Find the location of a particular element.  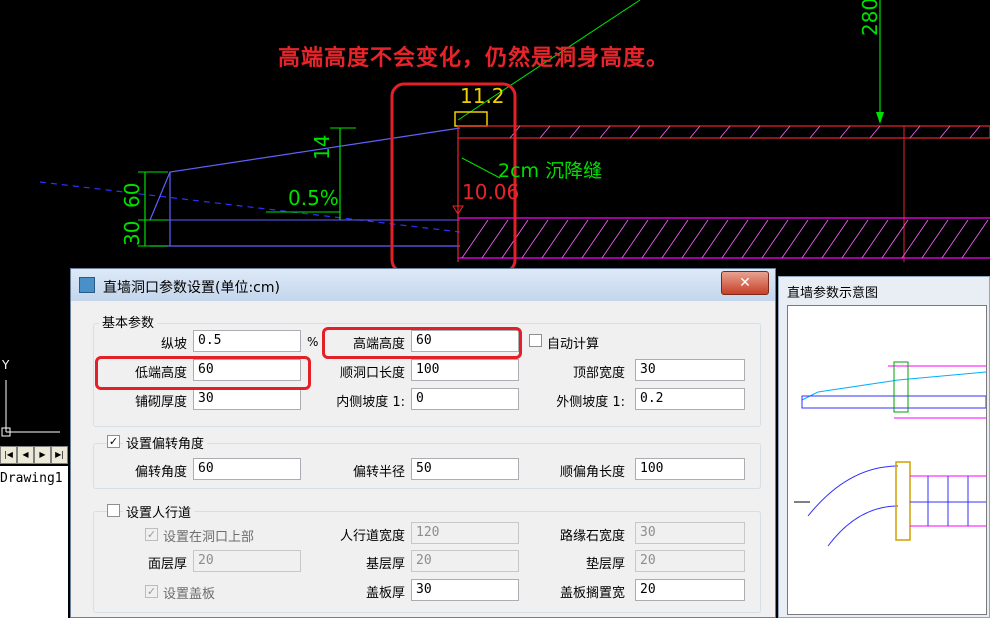

auto-calc-label: 自动计算 is located at coordinates (573, 344).